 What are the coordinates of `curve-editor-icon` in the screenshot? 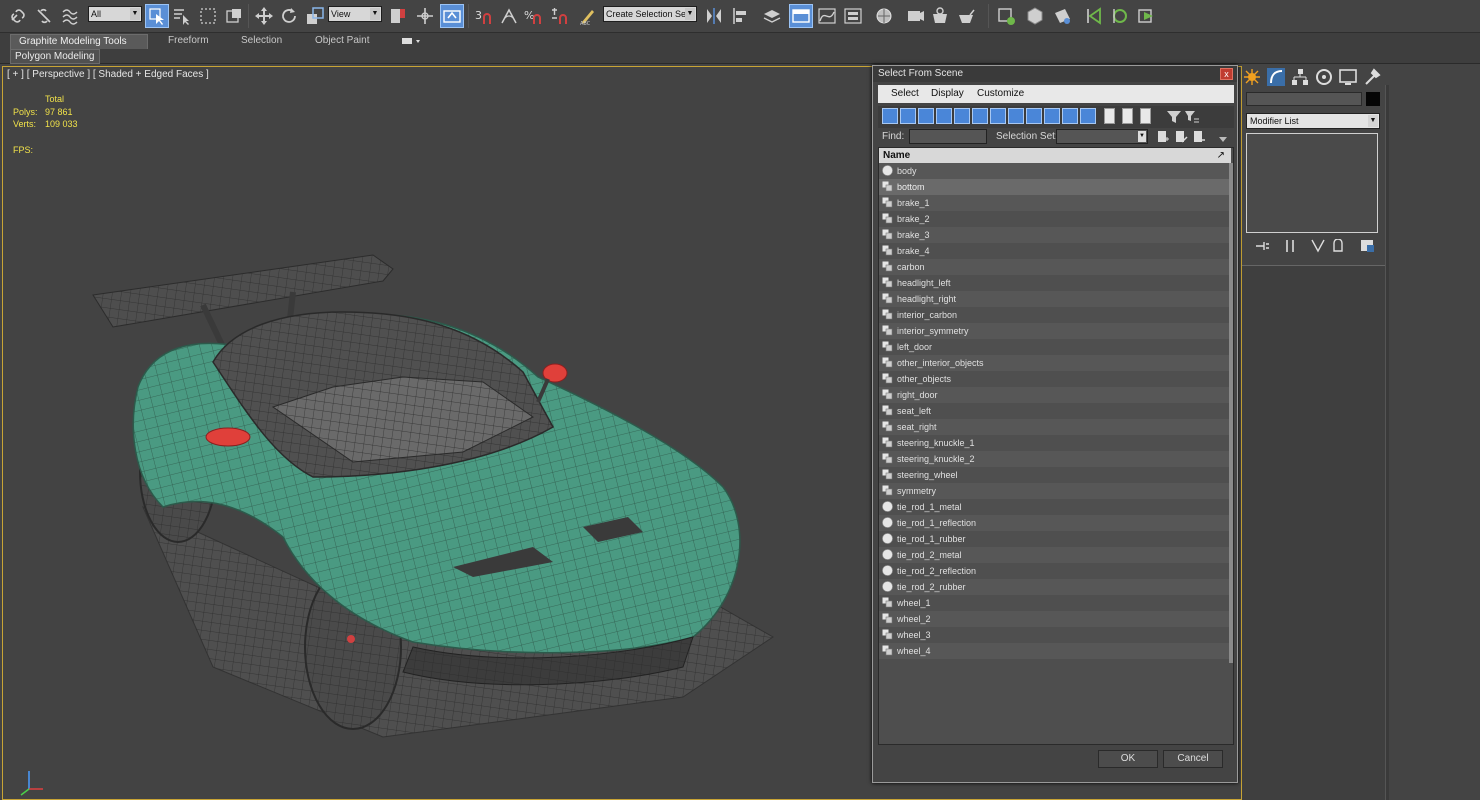 It's located at (827, 16).